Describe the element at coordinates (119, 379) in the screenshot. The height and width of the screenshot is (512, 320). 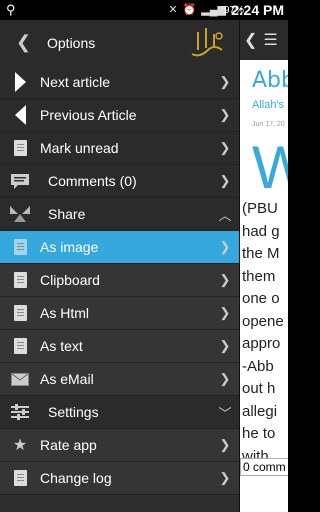
I see `menu-share-as-email: As eMail ❯` at that location.